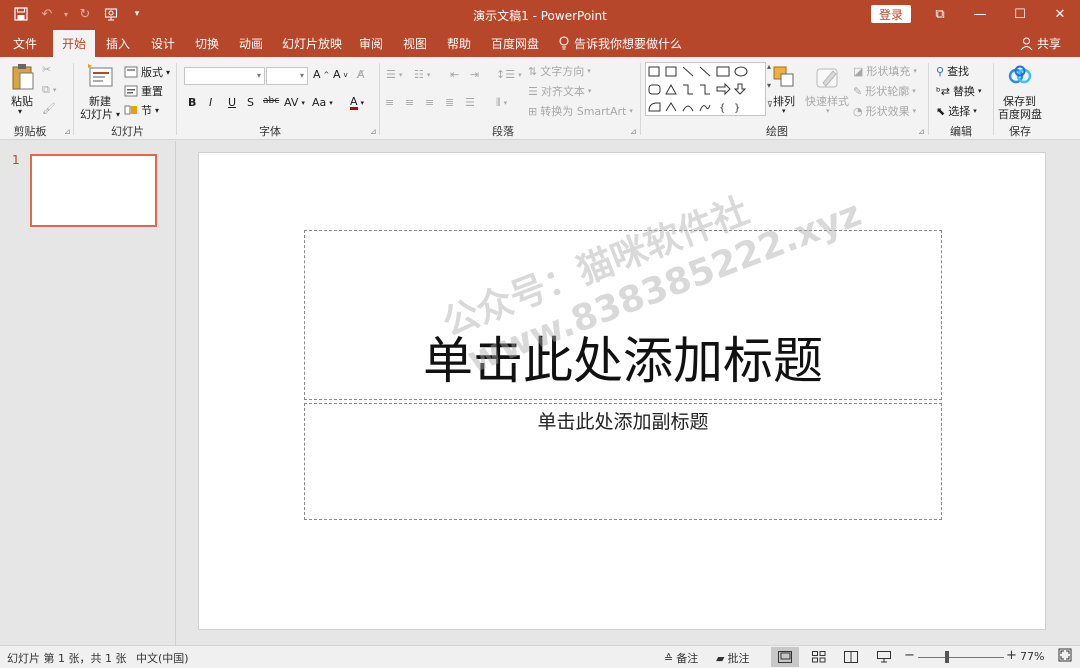 Image resolution: width=1080 pixels, height=668 pixels. I want to click on format-painter-icon: 🖌, so click(49, 108).